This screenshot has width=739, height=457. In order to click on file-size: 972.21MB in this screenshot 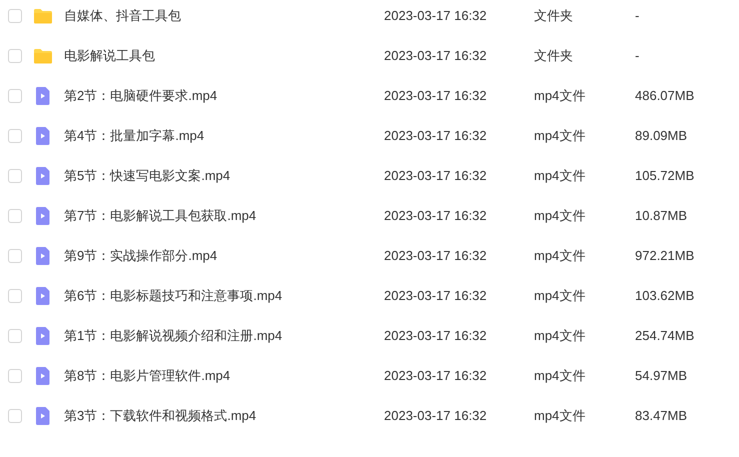, I will do `click(664, 256)`.